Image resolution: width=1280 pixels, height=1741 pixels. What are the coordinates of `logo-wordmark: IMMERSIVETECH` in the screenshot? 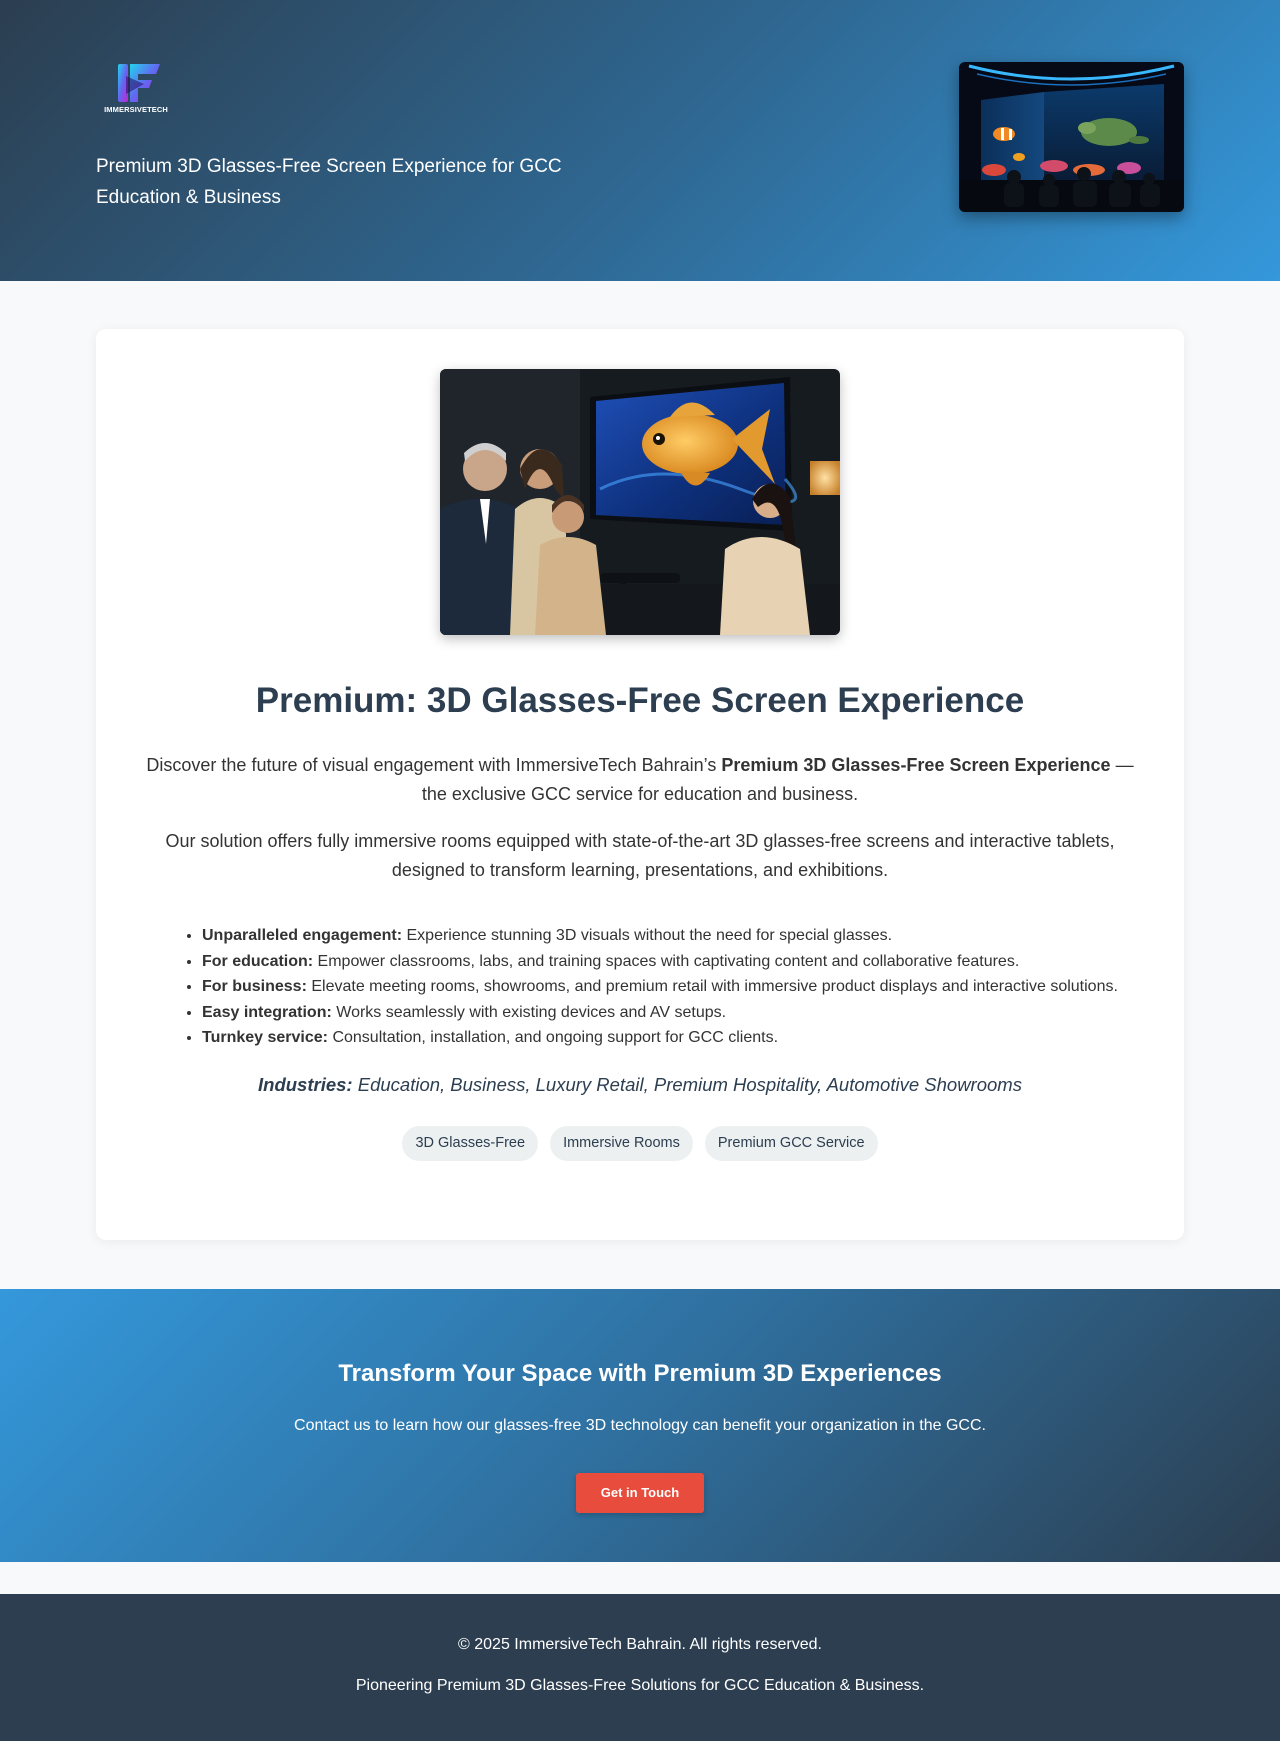 It's located at (136, 109).